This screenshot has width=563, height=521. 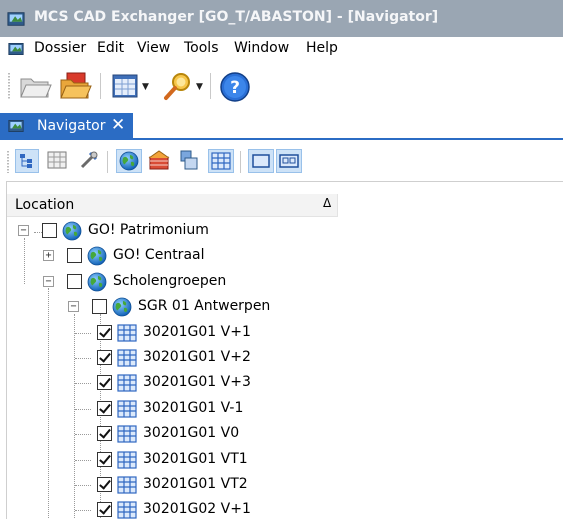 I want to click on column-header-label: Location, so click(x=45, y=205).